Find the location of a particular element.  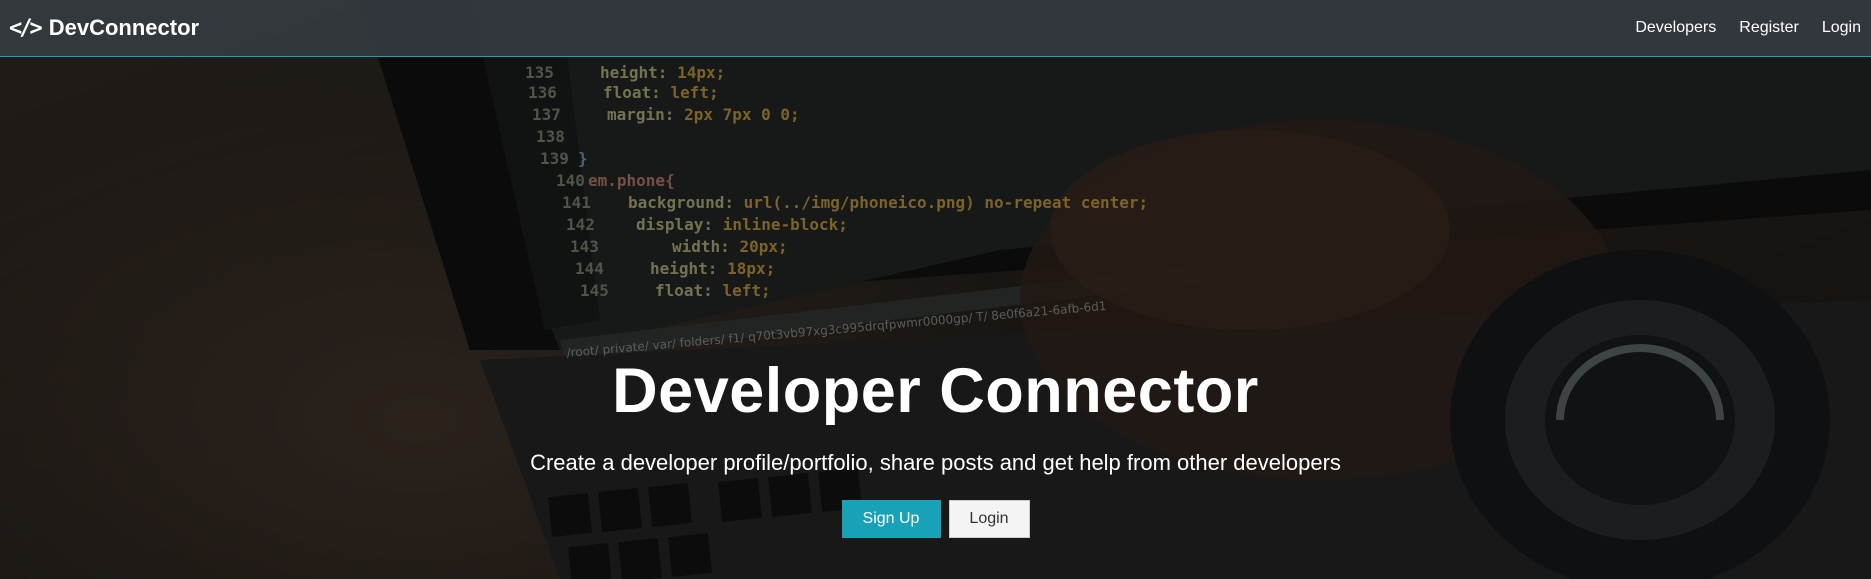

brand-link: </> DevConnector is located at coordinates (104, 28).